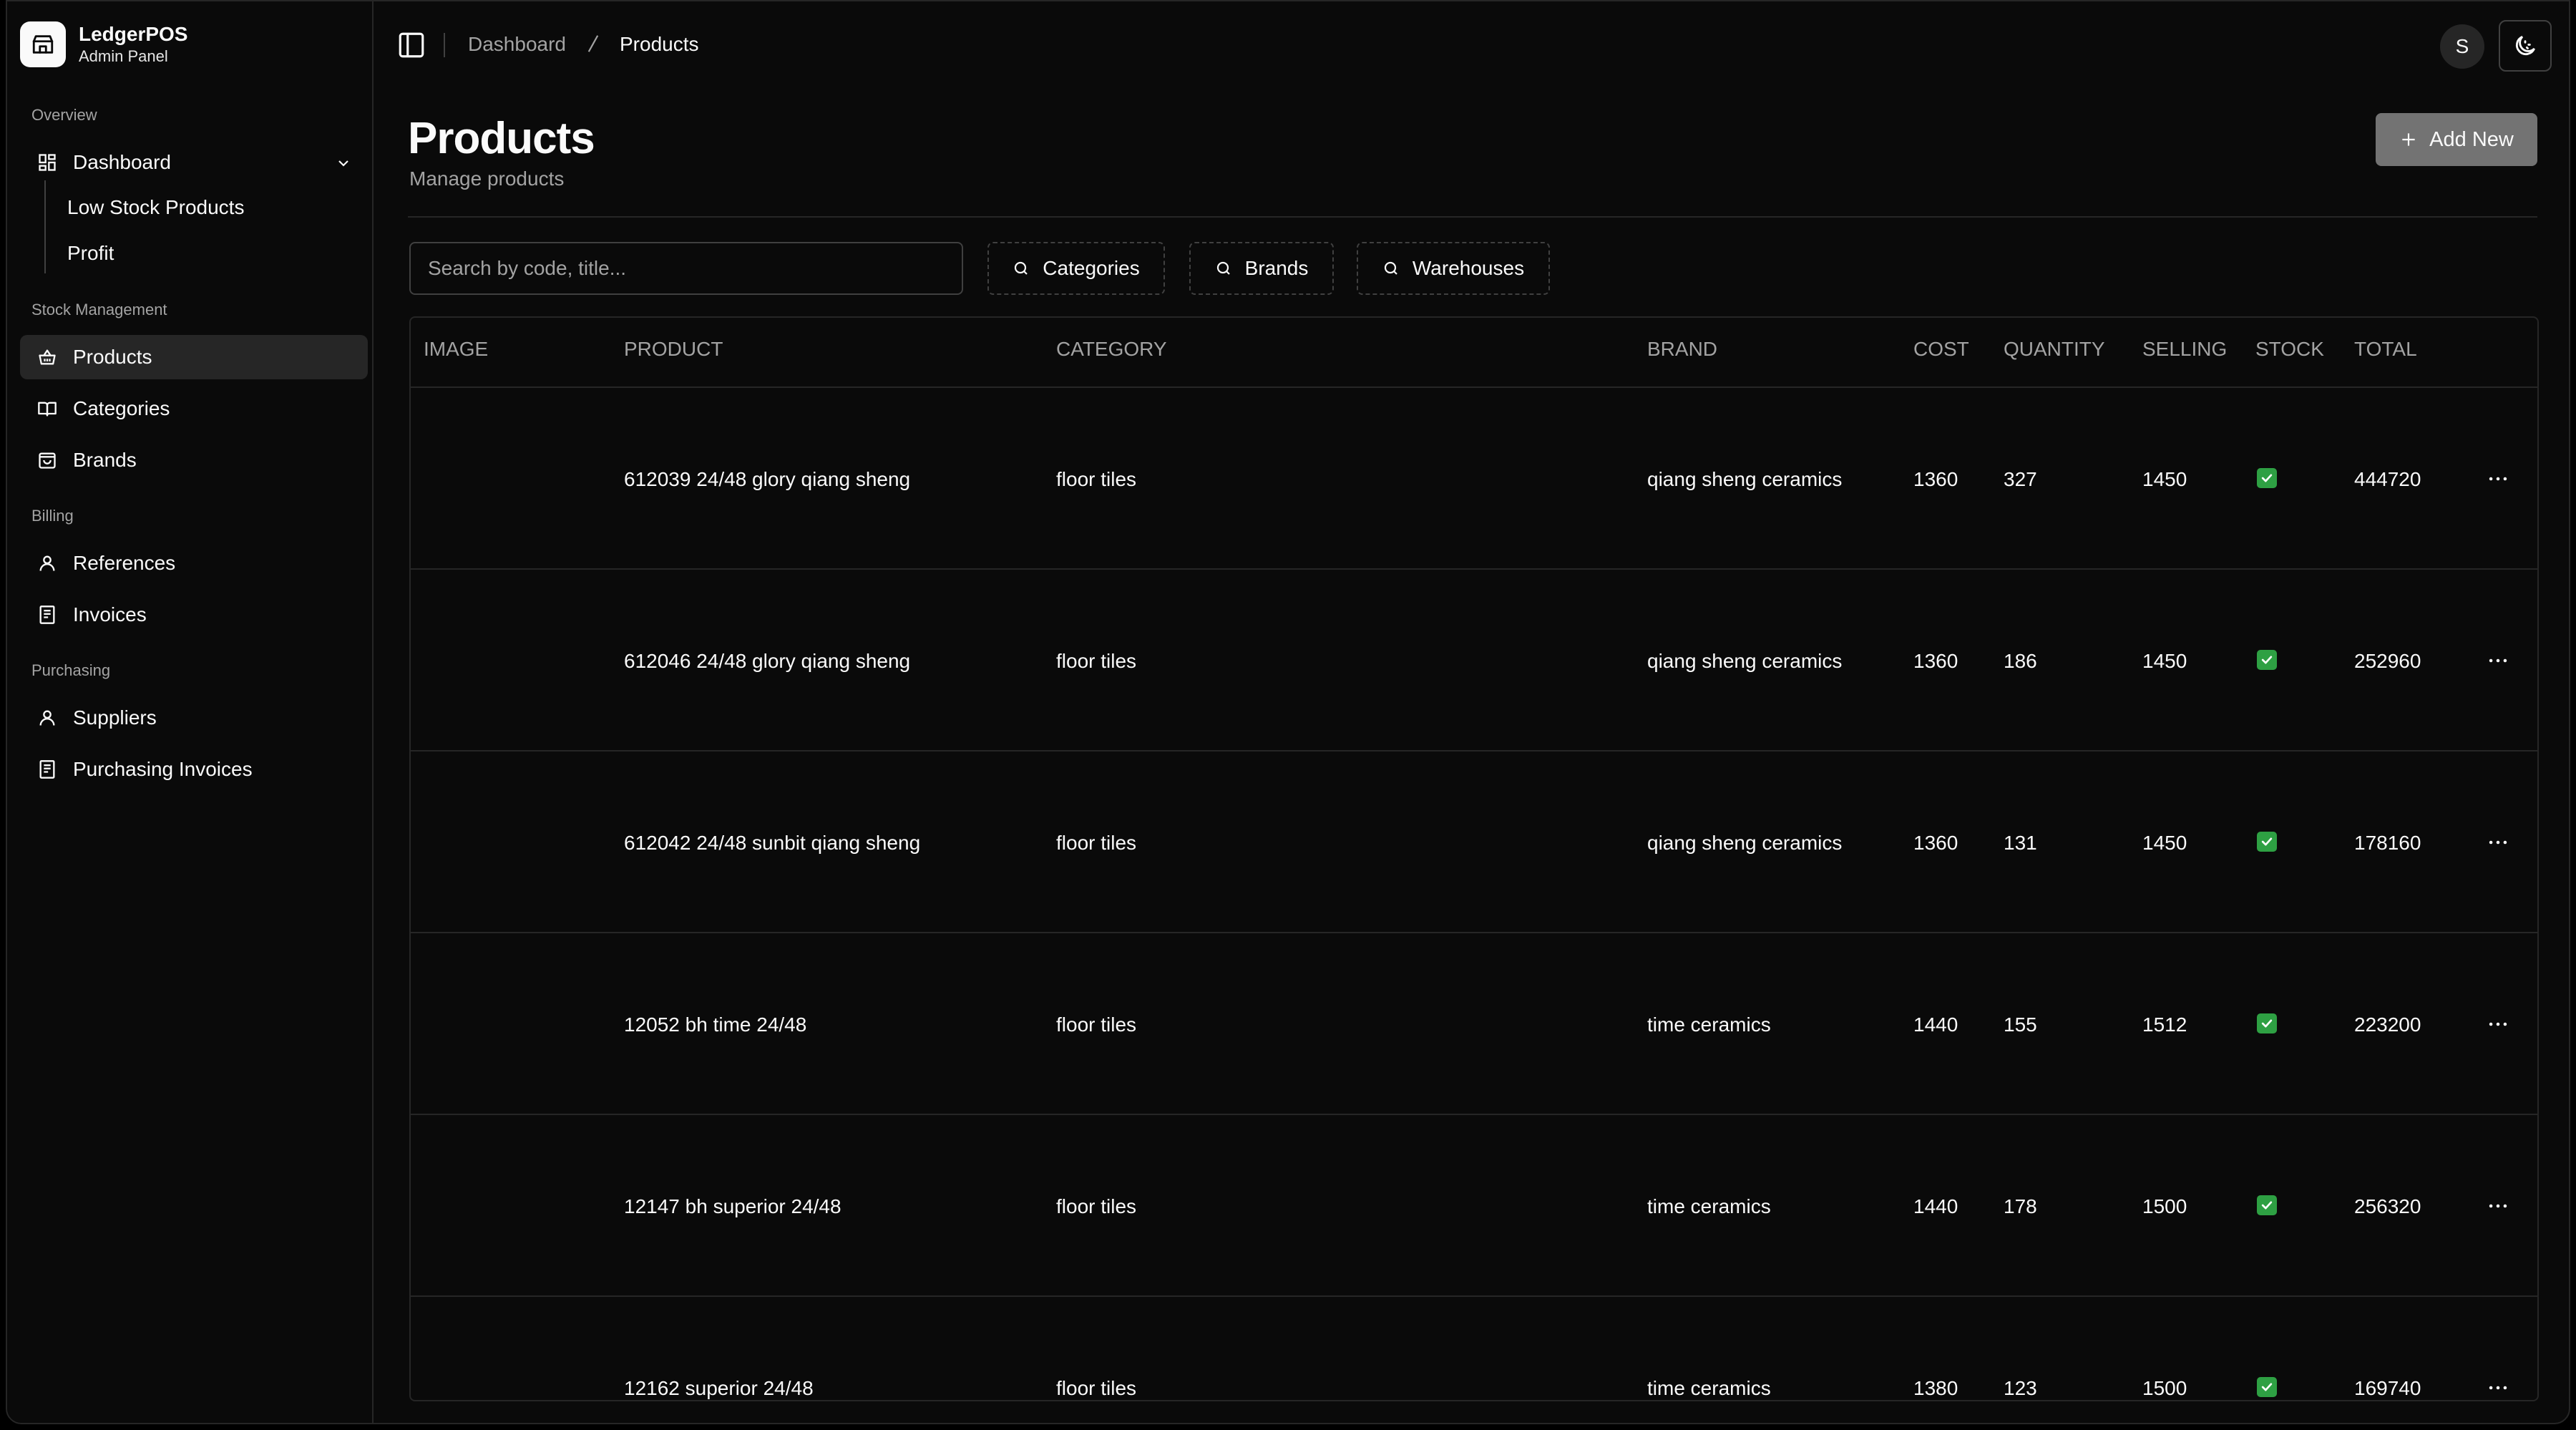 The image size is (2576, 1430). What do you see at coordinates (715, 1024) in the screenshot?
I see `cell-product: 12052 bh time 24/48` at bounding box center [715, 1024].